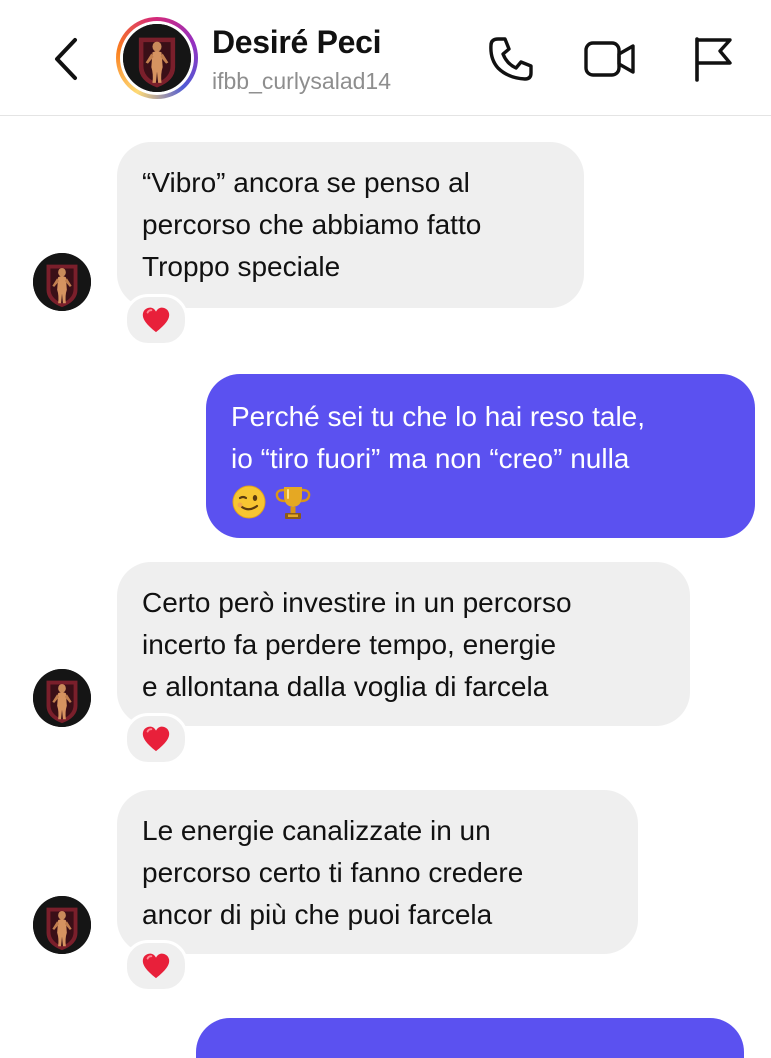 The width and height of the screenshot is (771, 1058). What do you see at coordinates (301, 81) in the screenshot?
I see `contact-username: ifbb_curlysalad14` at bounding box center [301, 81].